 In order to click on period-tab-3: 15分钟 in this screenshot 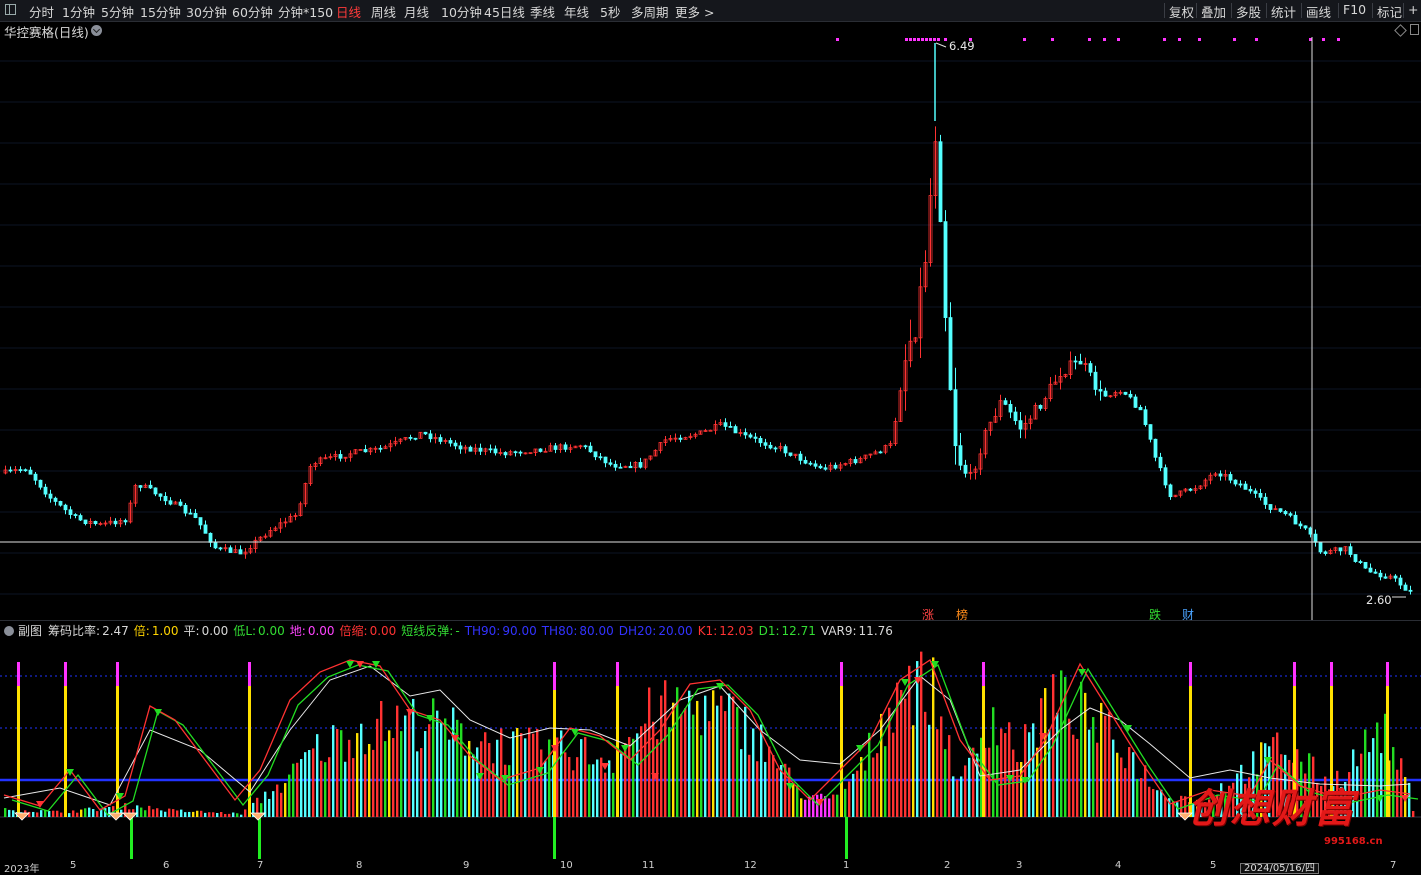, I will do `click(160, 11)`.